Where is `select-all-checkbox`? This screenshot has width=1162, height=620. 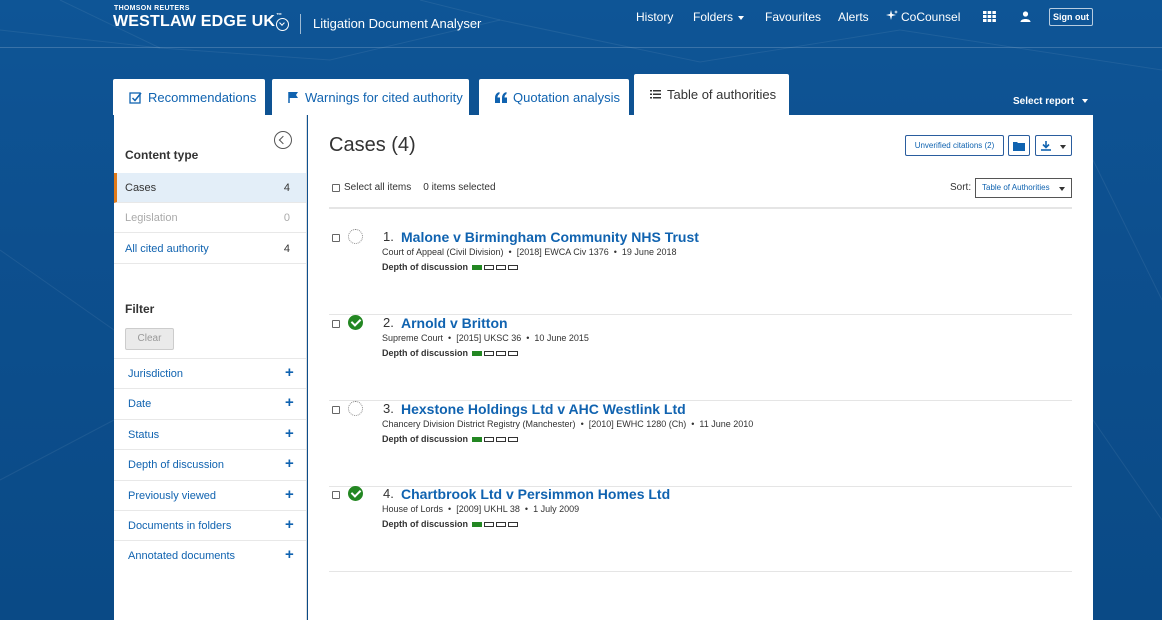 select-all-checkbox is located at coordinates (336, 187).